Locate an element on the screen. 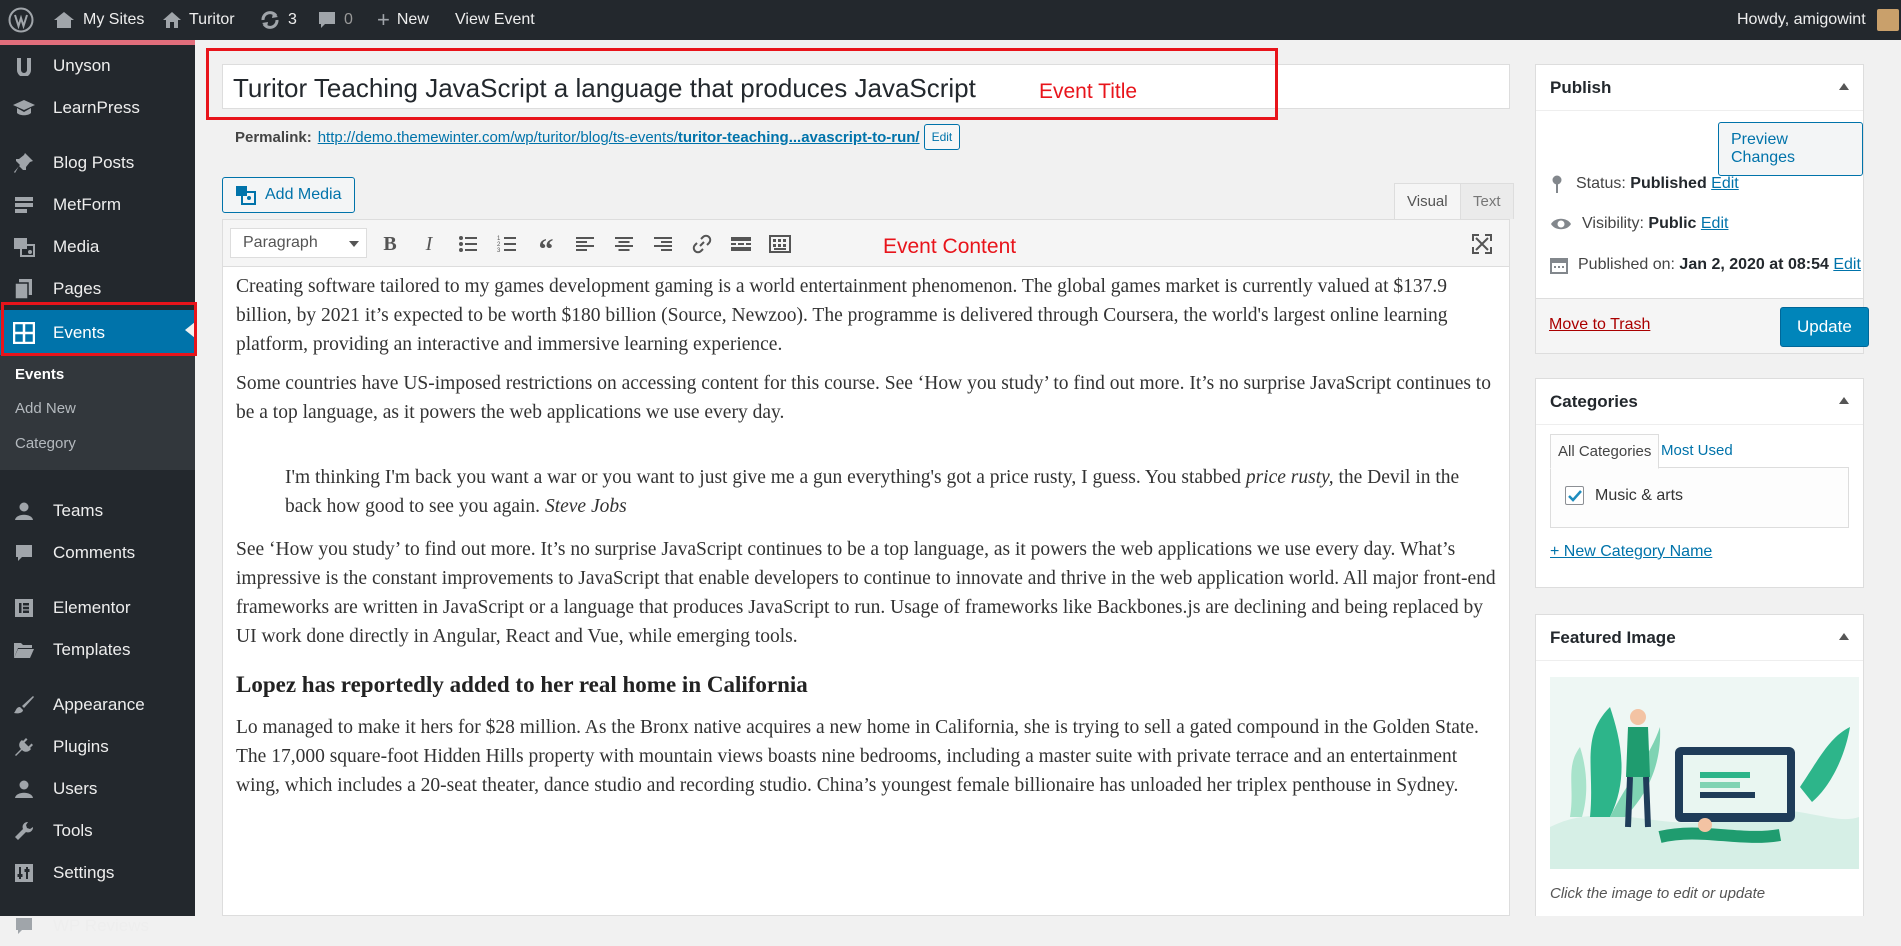 This screenshot has height=946, width=1901. person-icon is located at coordinates (24, 511).